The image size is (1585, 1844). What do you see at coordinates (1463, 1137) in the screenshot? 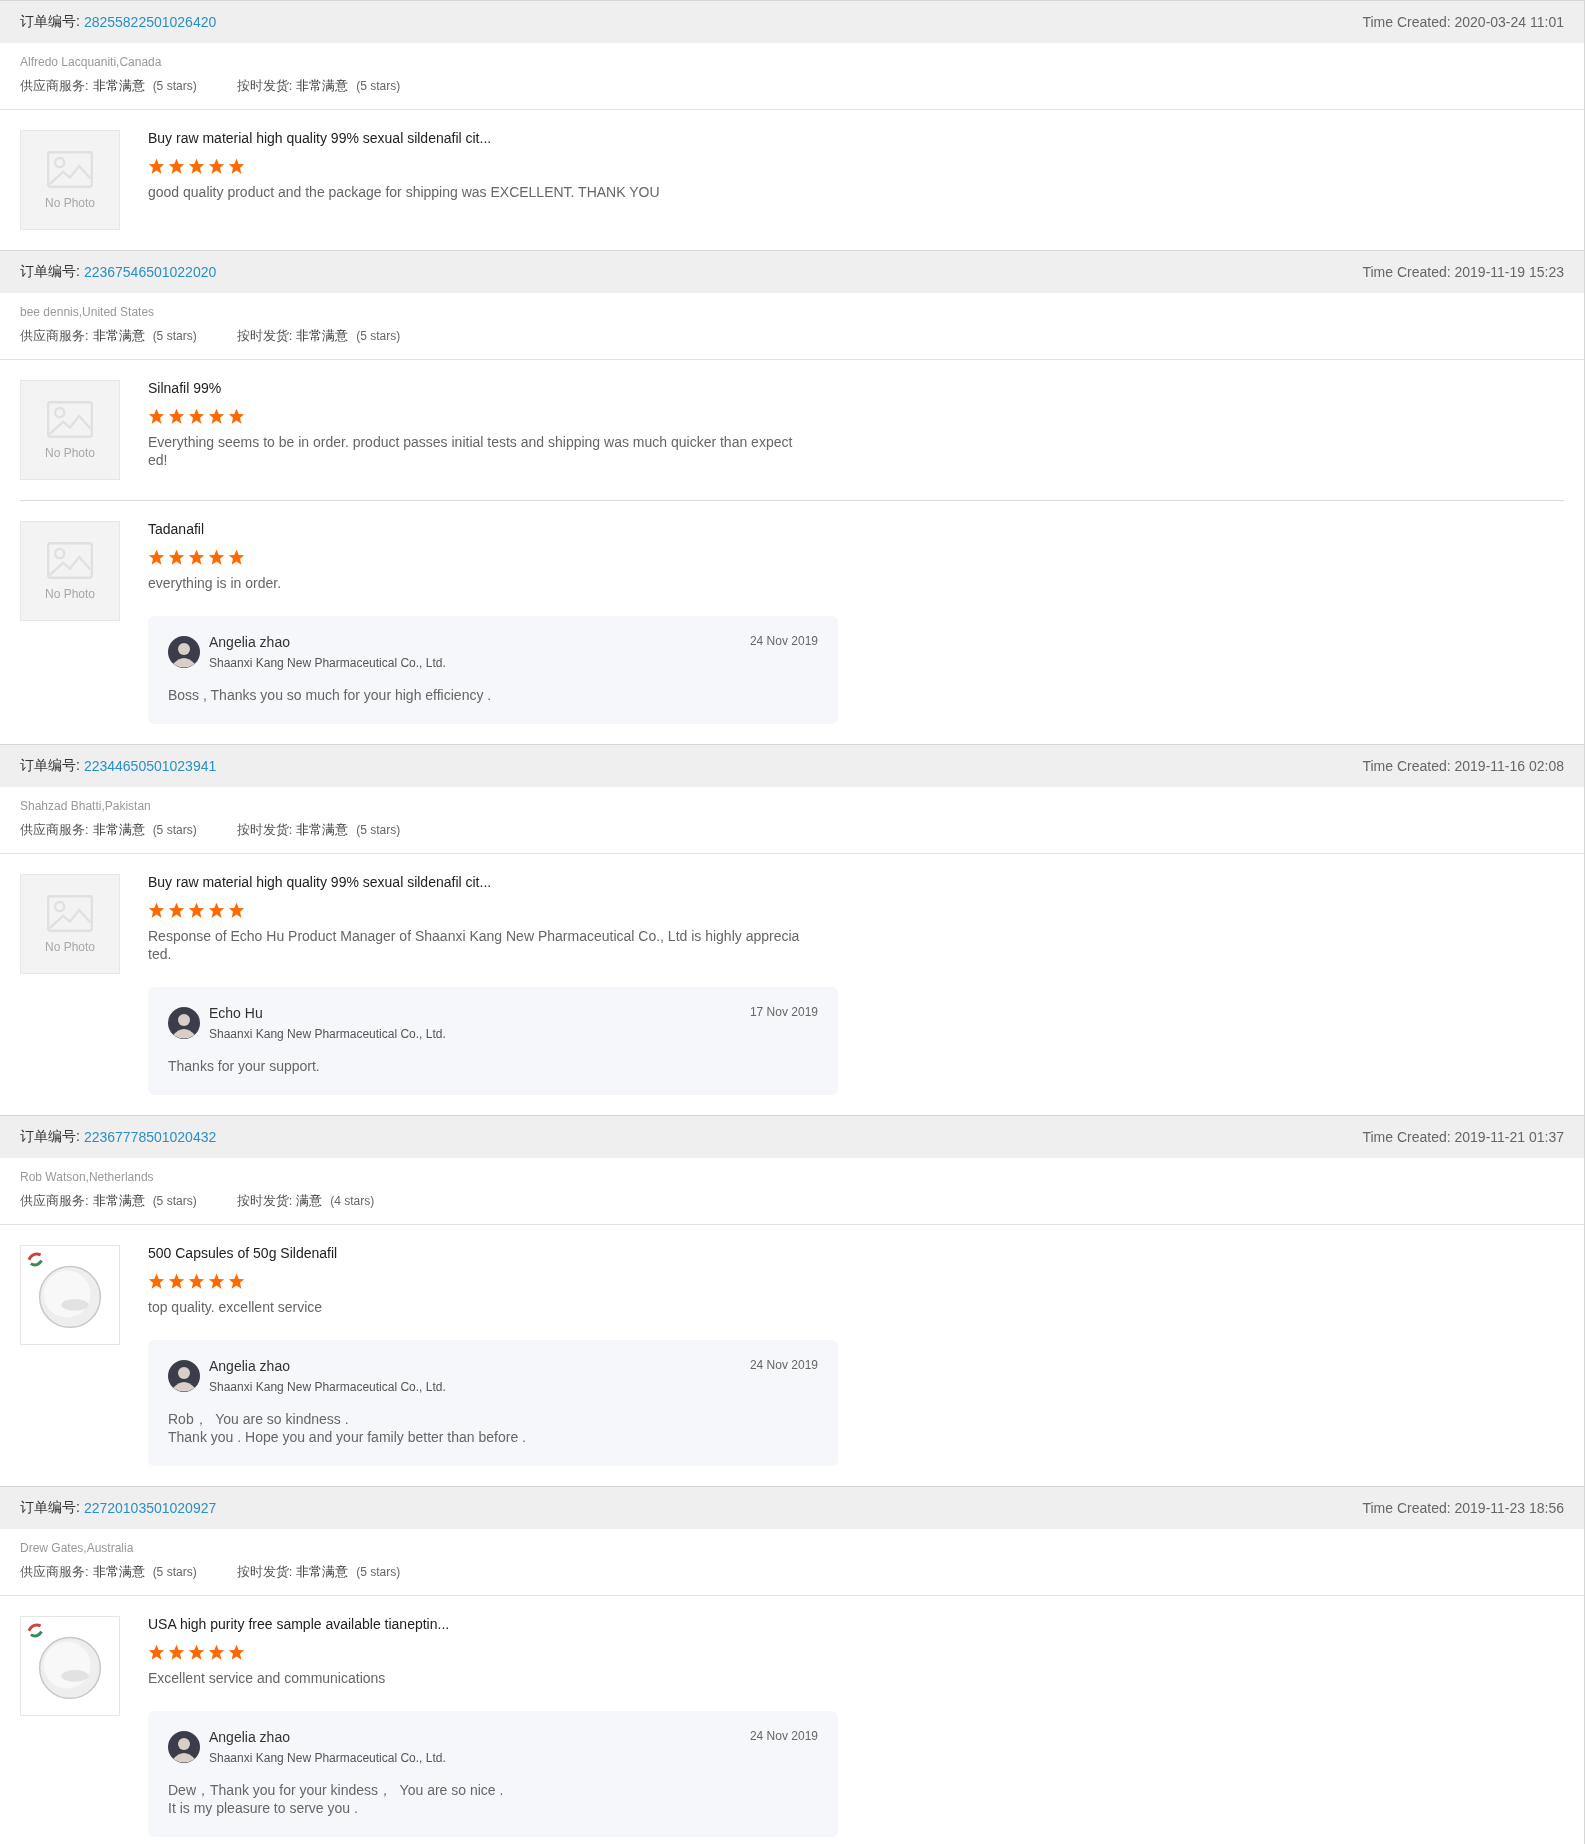
I see `time-created: Time Created: 2019-11-21 01:37` at bounding box center [1463, 1137].